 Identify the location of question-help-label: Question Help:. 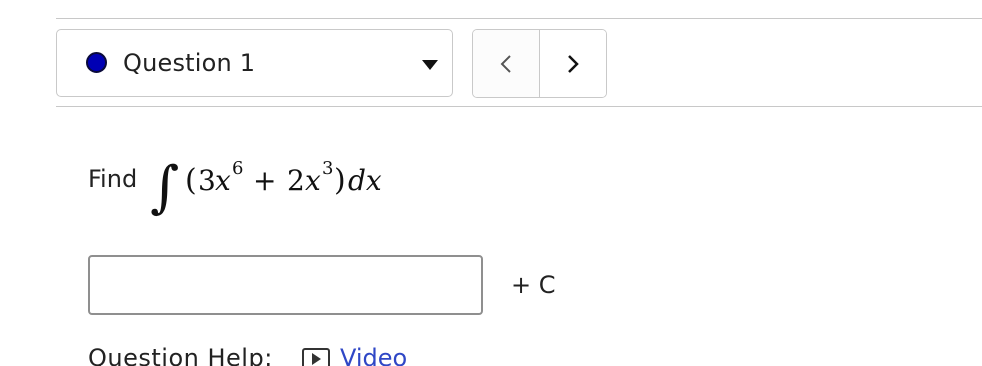
(180, 355).